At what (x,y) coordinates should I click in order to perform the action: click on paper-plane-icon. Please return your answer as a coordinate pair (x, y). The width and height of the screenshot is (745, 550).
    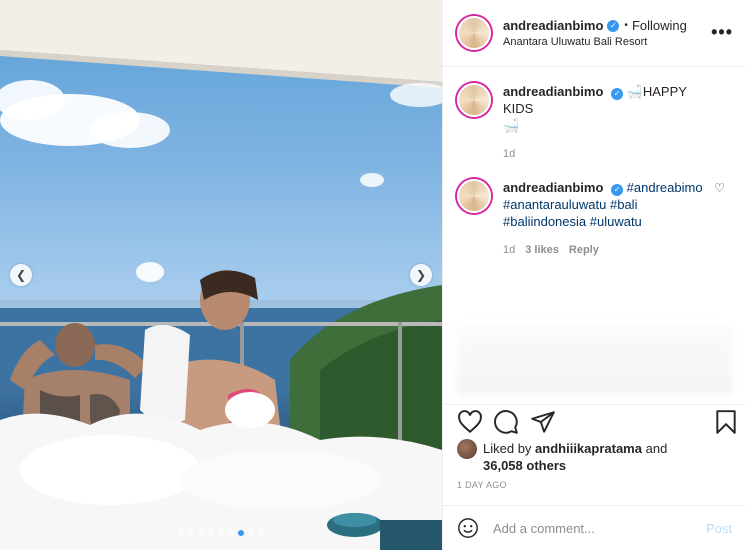
    Looking at the image, I should click on (543, 422).